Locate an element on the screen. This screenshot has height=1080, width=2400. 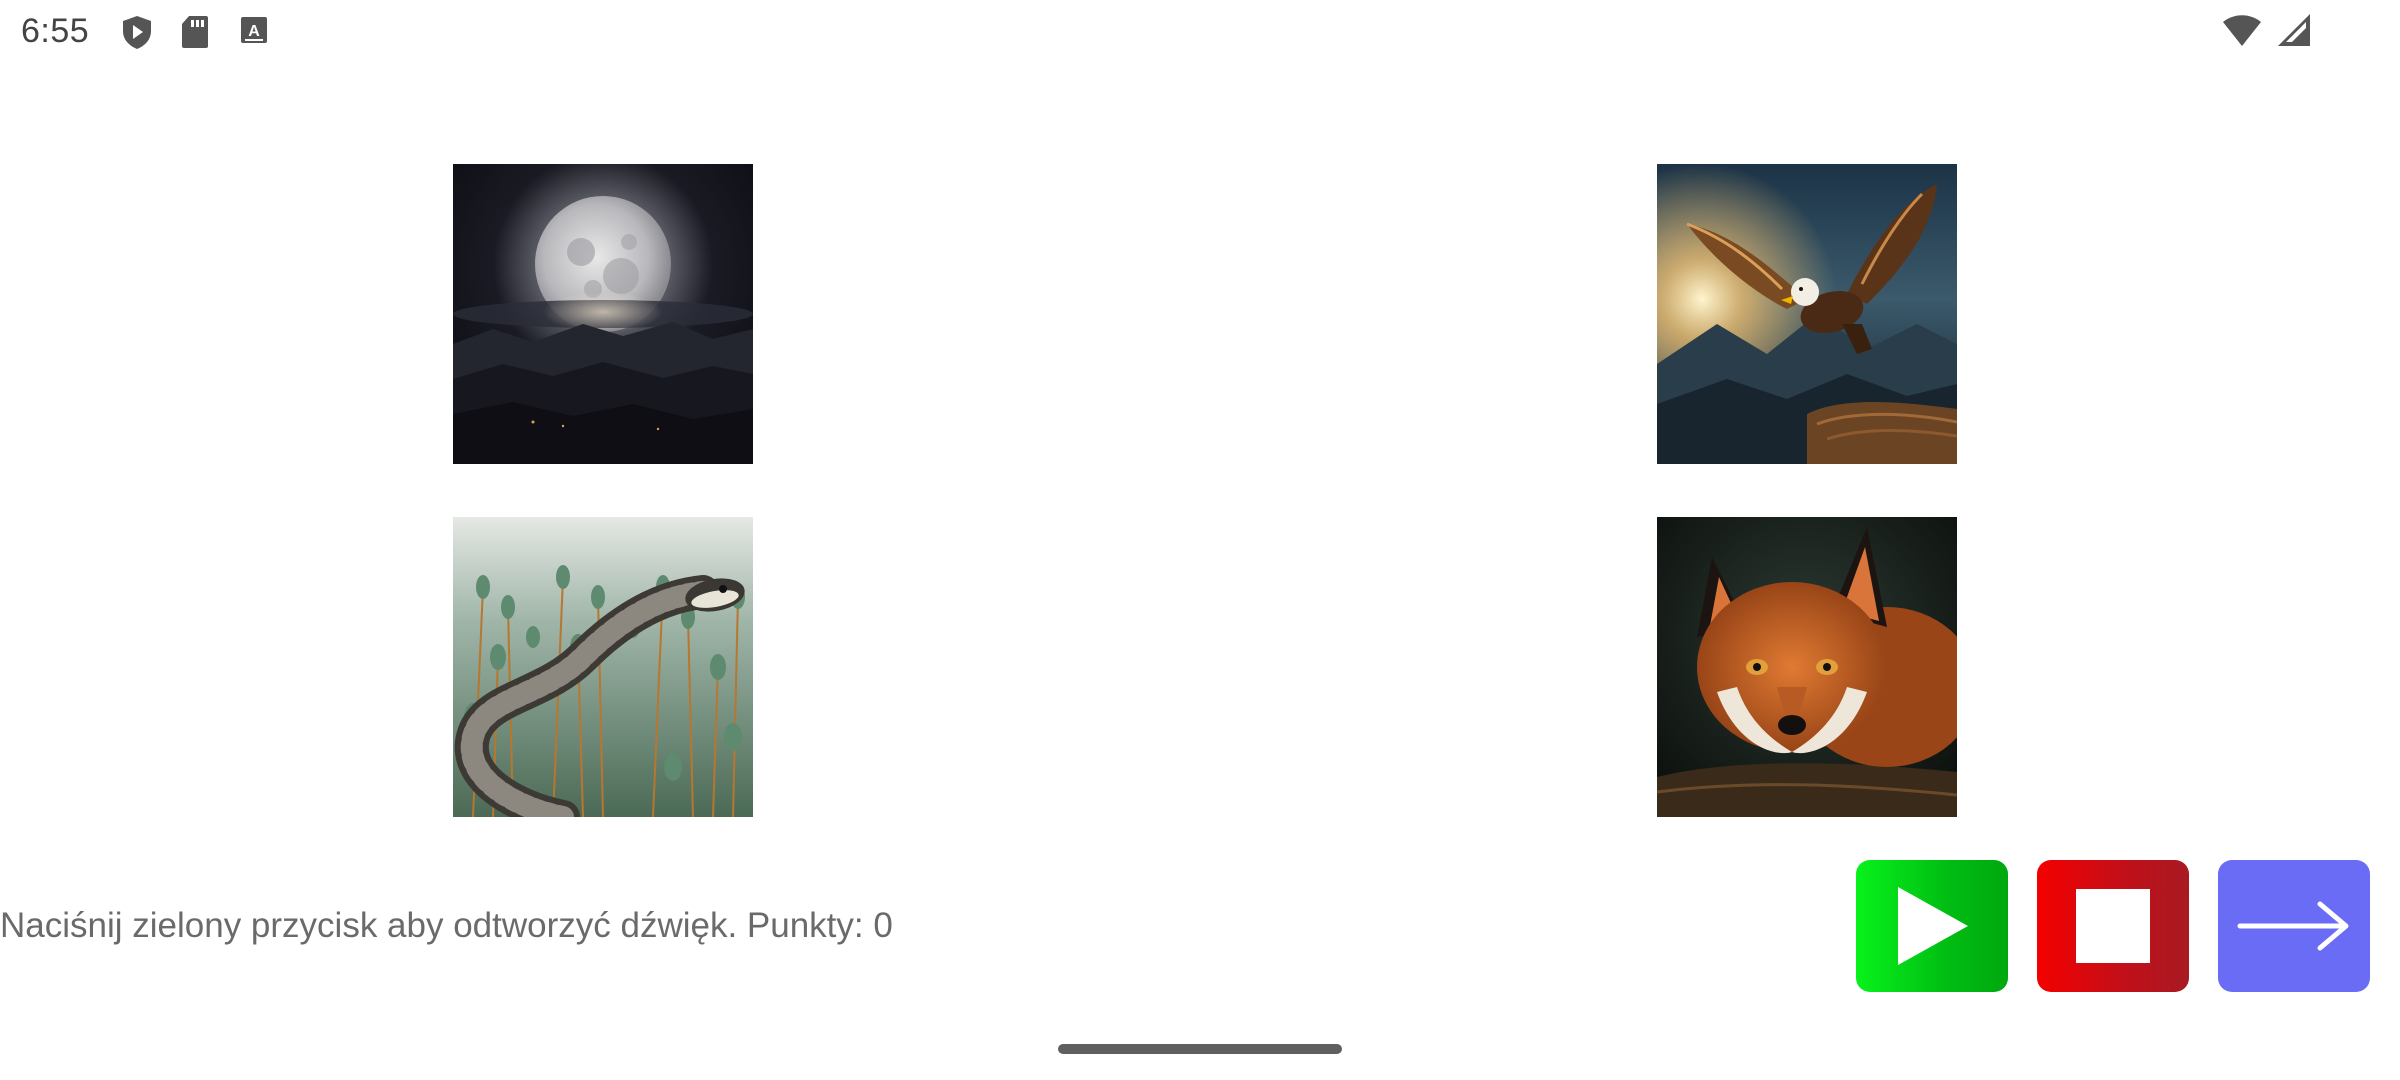
stop-icon is located at coordinates (2113, 926).